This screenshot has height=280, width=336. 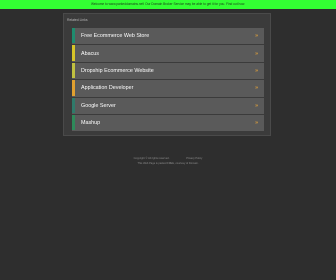 I want to click on link-label: Mashup, so click(x=90, y=123).